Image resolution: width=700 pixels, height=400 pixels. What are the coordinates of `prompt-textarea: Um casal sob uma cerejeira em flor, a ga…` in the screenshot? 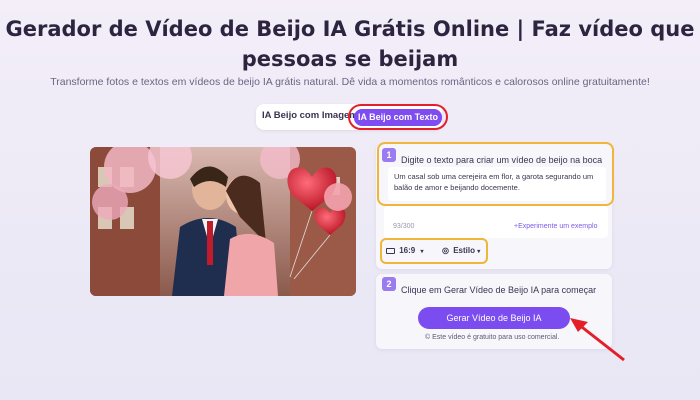 It's located at (497, 184).